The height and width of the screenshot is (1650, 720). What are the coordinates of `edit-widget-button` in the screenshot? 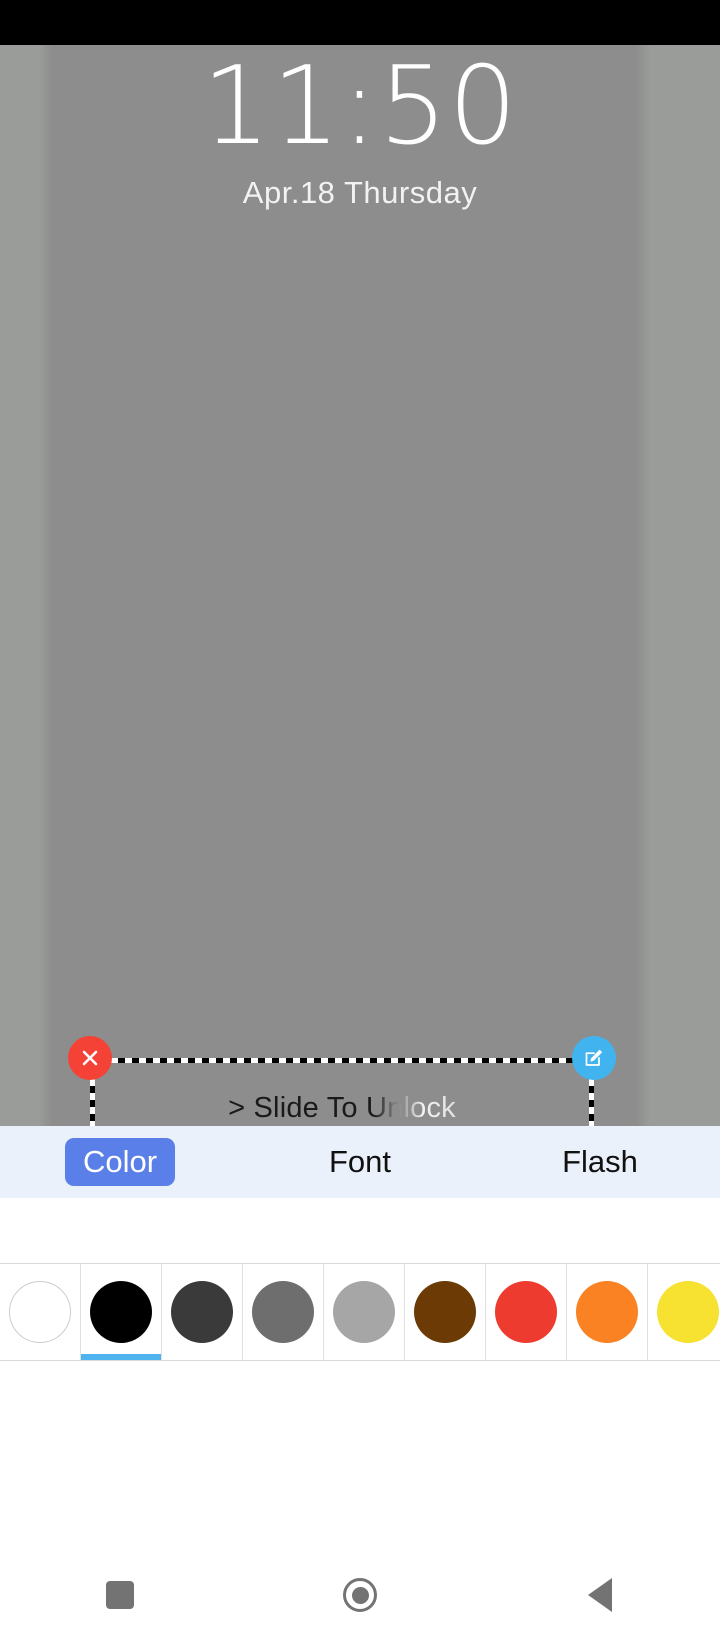 It's located at (594, 1058).